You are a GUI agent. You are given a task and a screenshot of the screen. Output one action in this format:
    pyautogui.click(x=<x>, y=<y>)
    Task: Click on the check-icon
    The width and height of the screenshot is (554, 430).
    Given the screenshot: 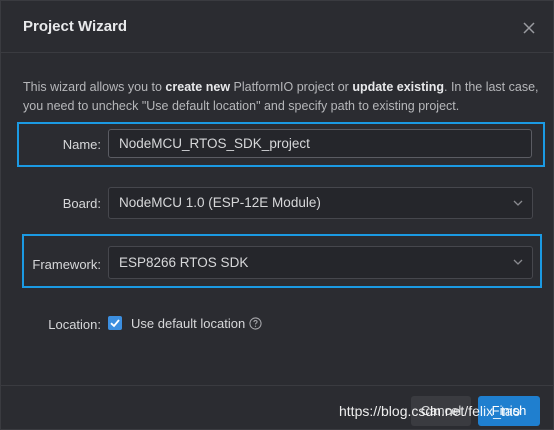 What is the action you would take?
    pyautogui.click(x=115, y=323)
    